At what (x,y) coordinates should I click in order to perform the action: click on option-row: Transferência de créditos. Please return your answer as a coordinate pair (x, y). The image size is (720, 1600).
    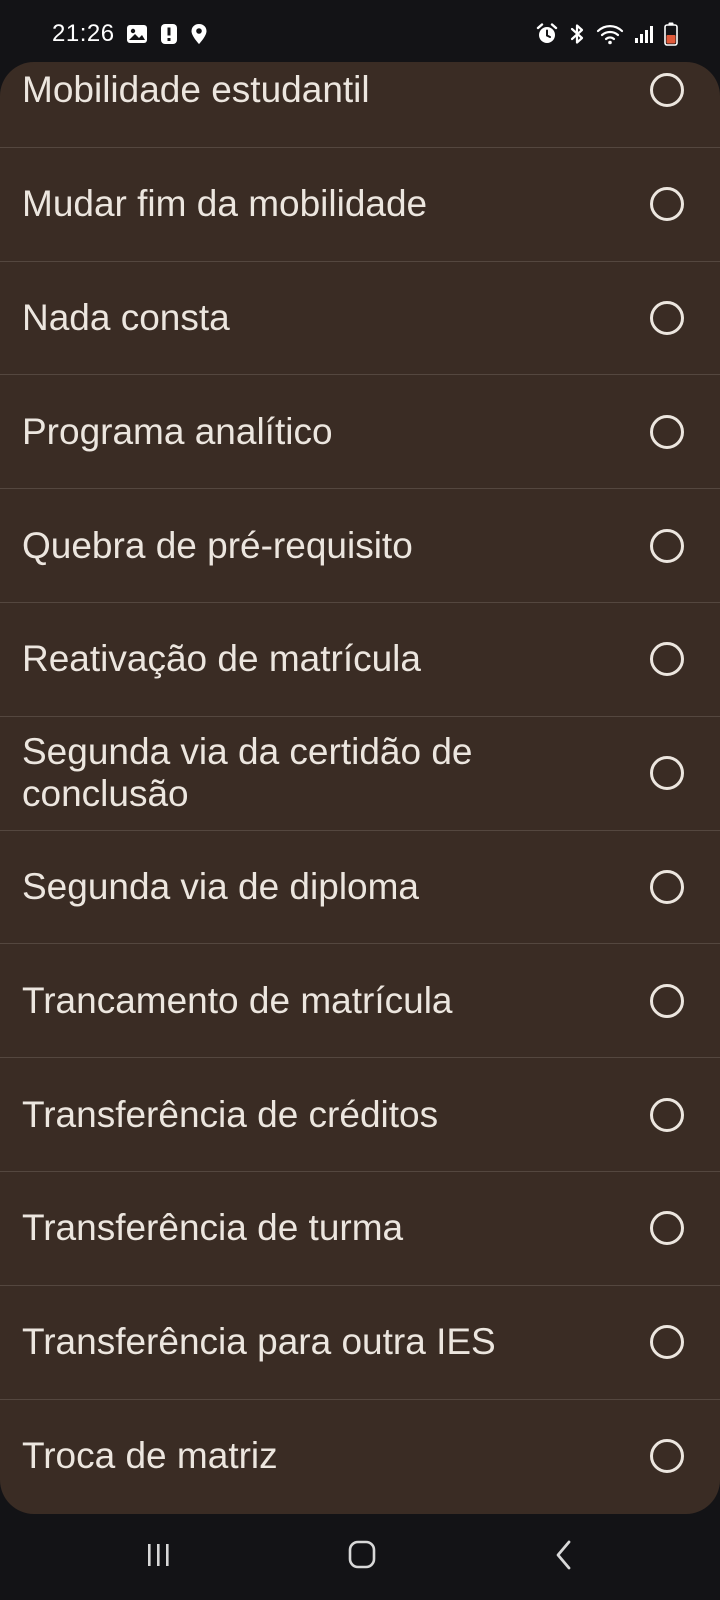
    Looking at the image, I should click on (360, 1115).